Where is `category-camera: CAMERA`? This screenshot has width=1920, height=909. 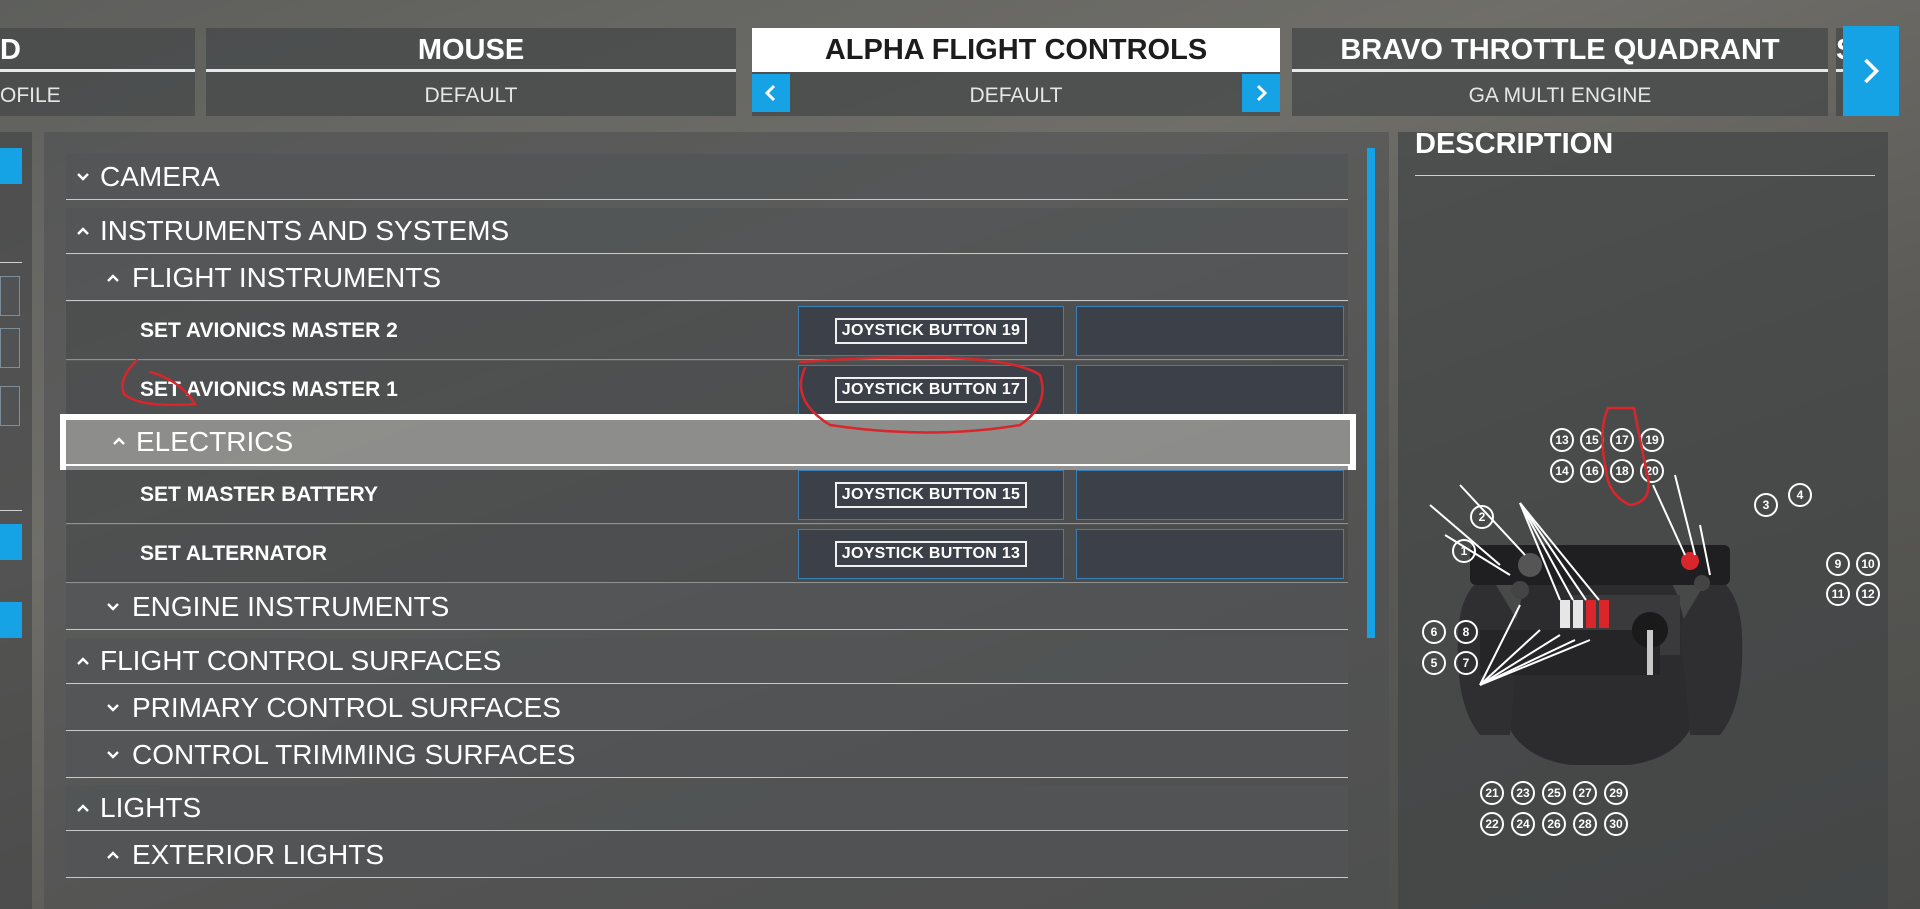
category-camera: CAMERA is located at coordinates (707, 177).